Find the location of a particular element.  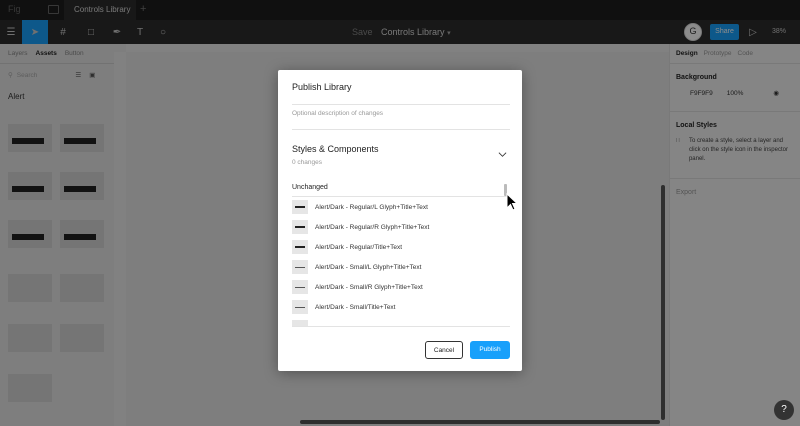

dialog-title: Publish Library is located at coordinates (322, 87).